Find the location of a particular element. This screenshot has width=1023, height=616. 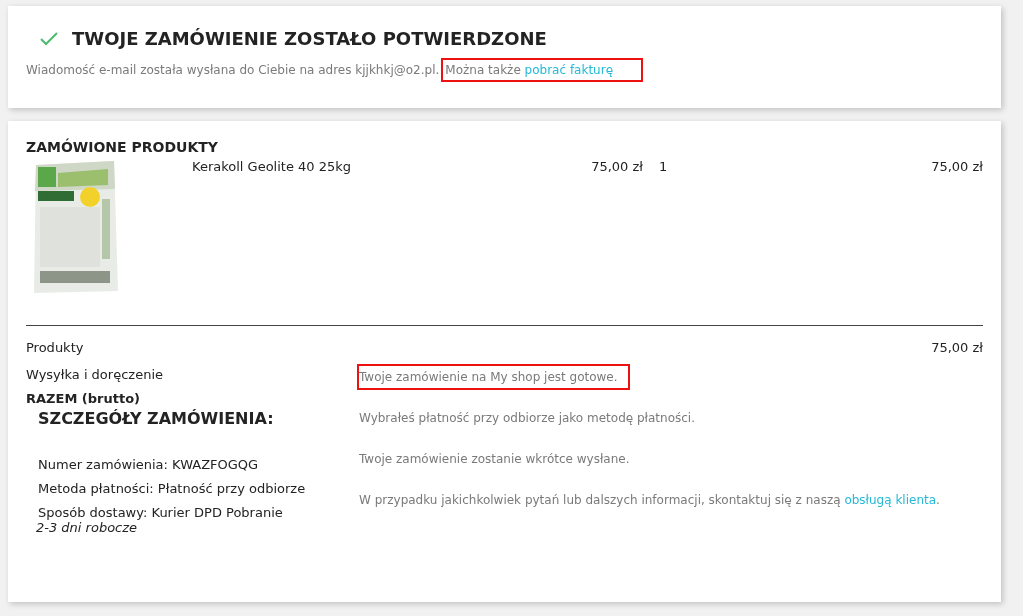

support-link: obsługą klienta is located at coordinates (890, 500).